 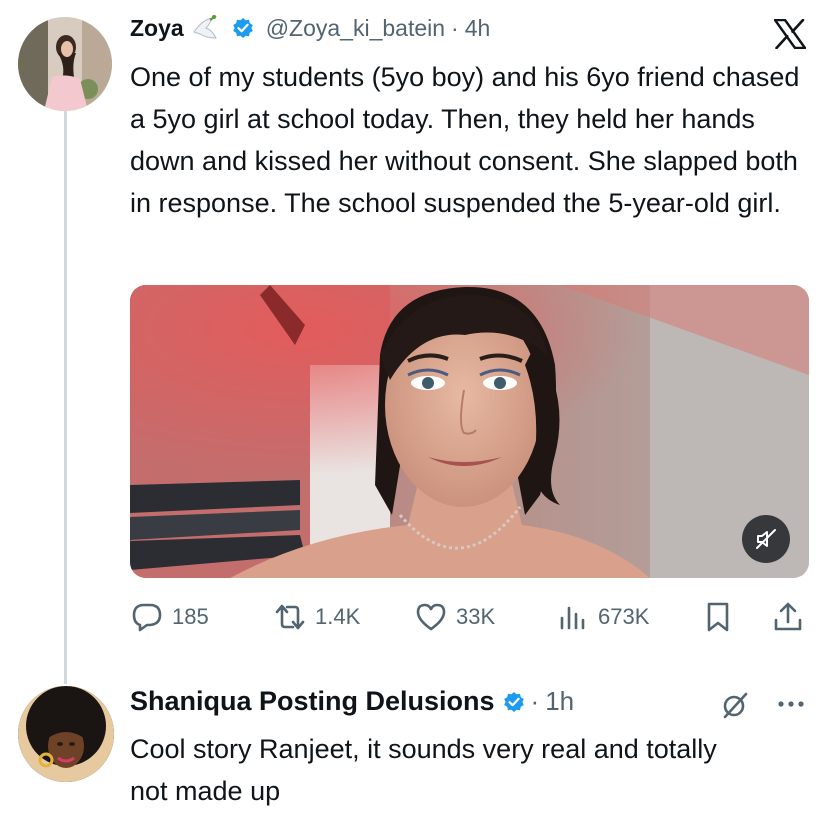 What do you see at coordinates (478, 28) in the screenshot?
I see `tweet-time: 4h` at bounding box center [478, 28].